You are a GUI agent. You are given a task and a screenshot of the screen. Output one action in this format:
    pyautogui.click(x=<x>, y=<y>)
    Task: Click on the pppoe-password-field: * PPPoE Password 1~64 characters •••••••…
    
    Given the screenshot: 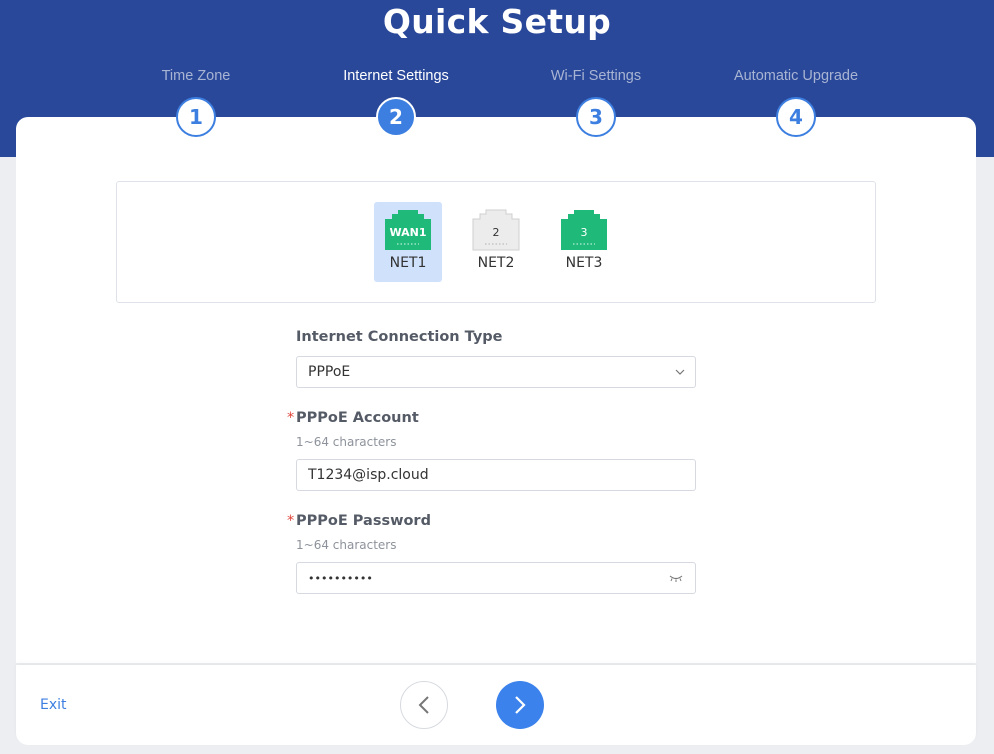 What is the action you would take?
    pyautogui.click(x=491, y=553)
    